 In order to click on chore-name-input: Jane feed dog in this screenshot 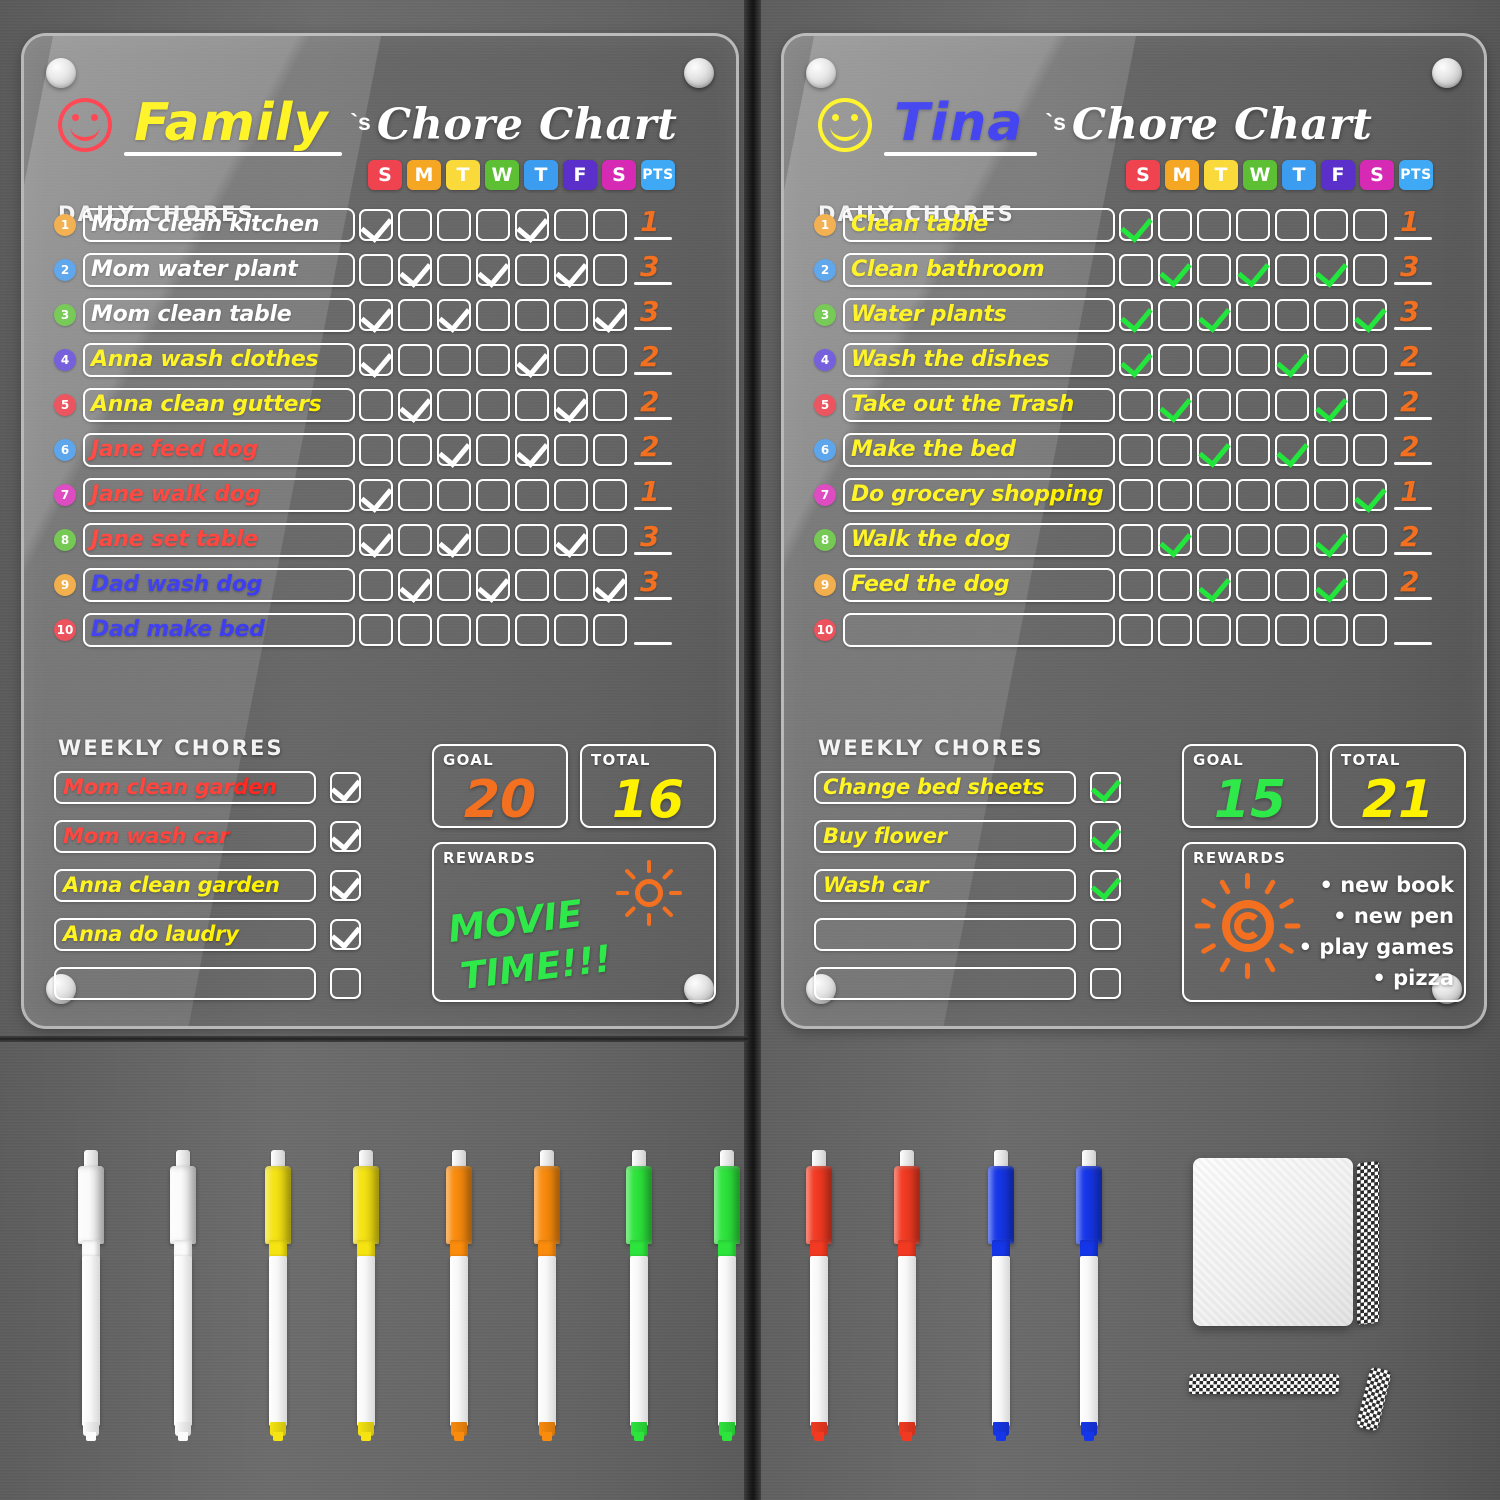, I will do `click(219, 449)`.